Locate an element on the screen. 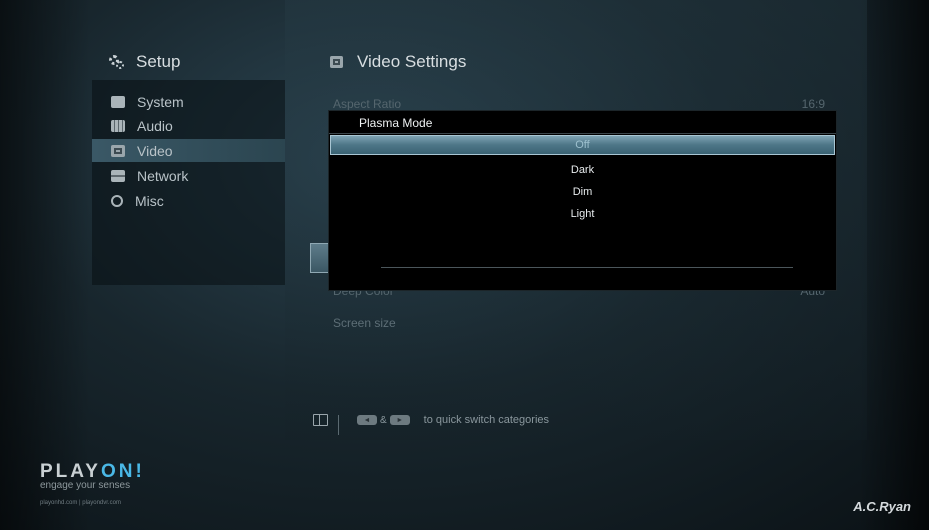 This screenshot has height=530, width=929. menu-item-system: System is located at coordinates (188, 101).